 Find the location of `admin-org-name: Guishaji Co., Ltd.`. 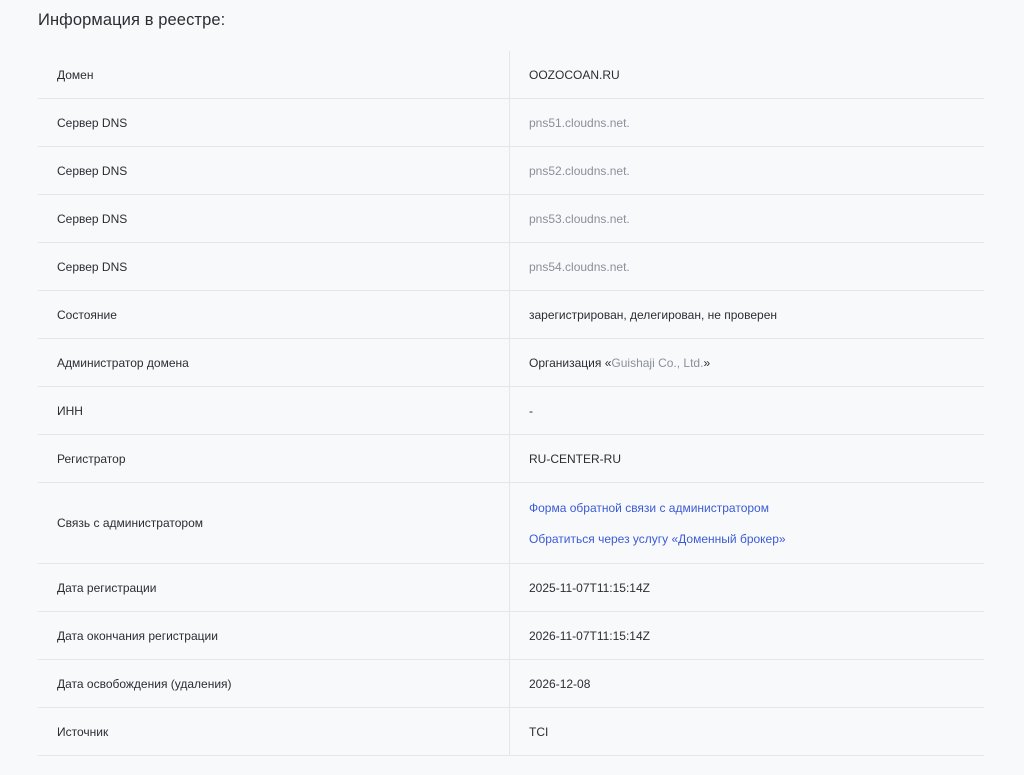

admin-org-name: Guishaji Co., Ltd. is located at coordinates (657, 362).